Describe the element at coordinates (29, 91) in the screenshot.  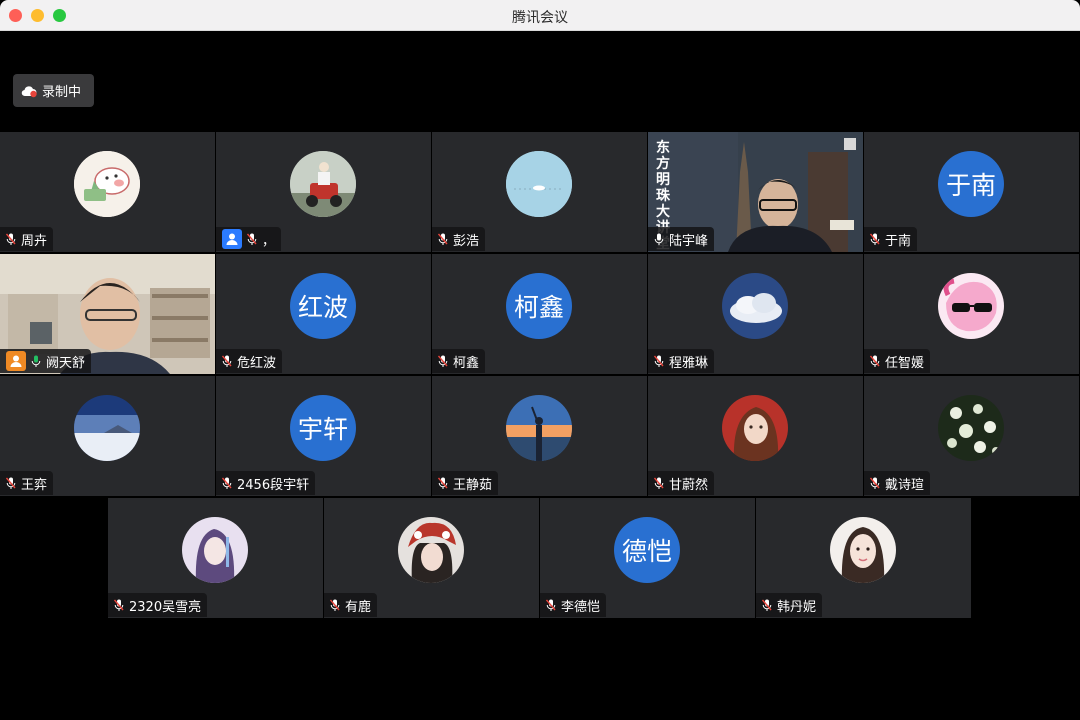
I see `cloud-record-icon` at that location.